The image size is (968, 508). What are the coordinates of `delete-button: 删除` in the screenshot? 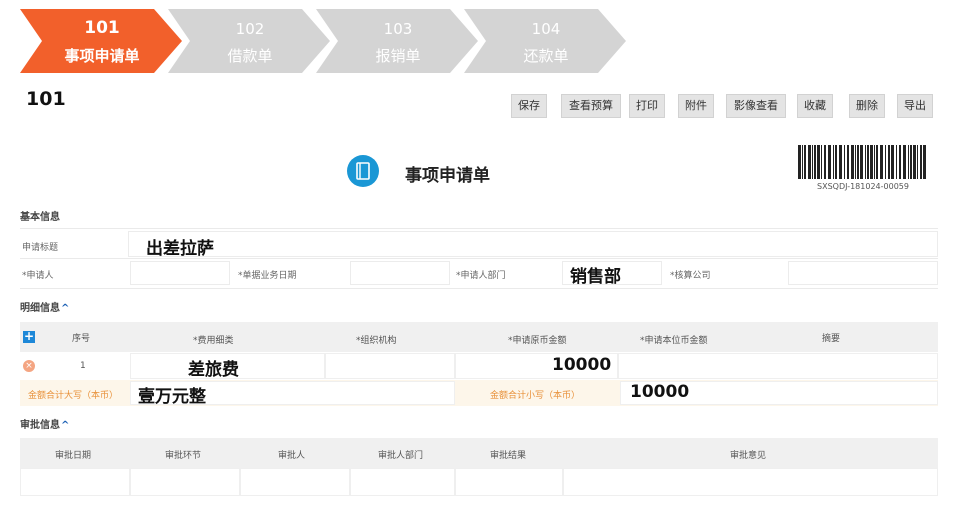 It's located at (867, 106).